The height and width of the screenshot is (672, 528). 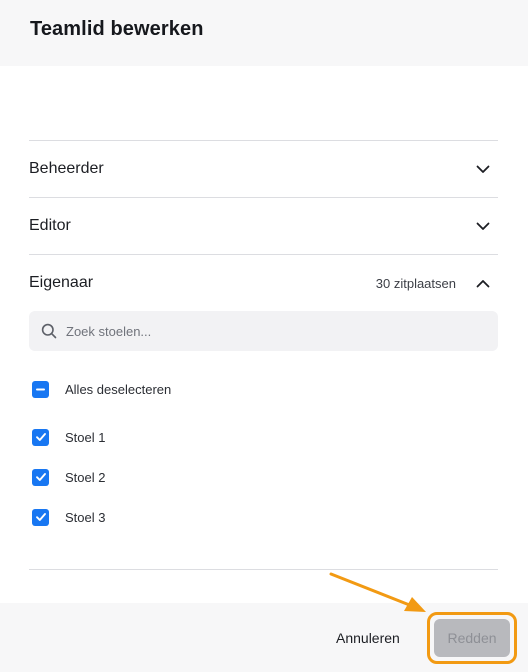 I want to click on seat-count: 30 zitplaatsen, so click(x=415, y=283).